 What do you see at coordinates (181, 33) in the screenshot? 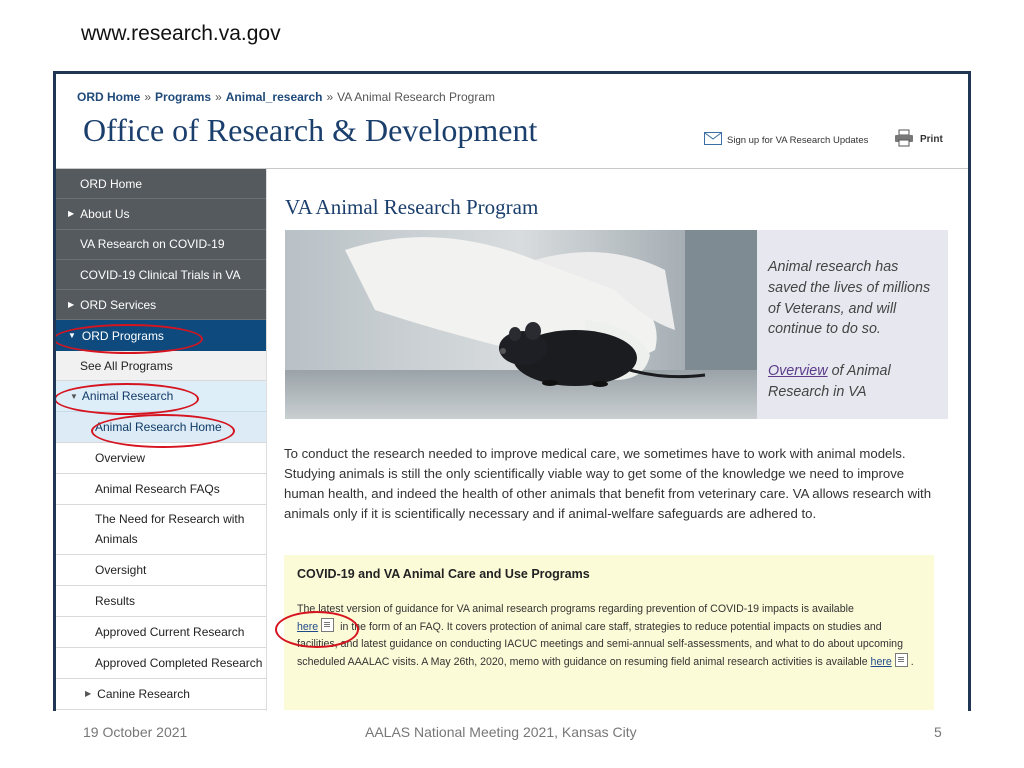
I see `slide-url-text: www.research.va.gov` at bounding box center [181, 33].